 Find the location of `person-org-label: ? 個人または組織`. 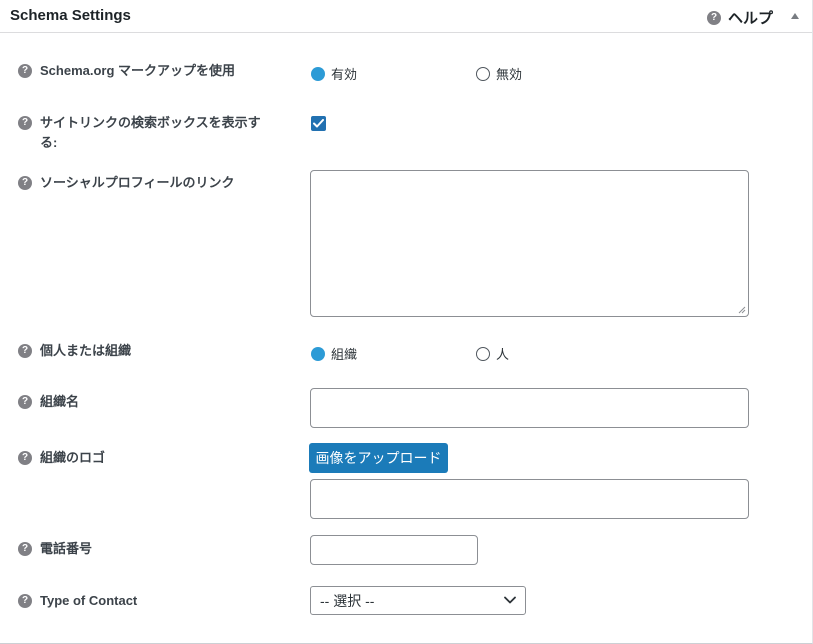

person-org-label: ? 個人または組織 is located at coordinates (74, 351).